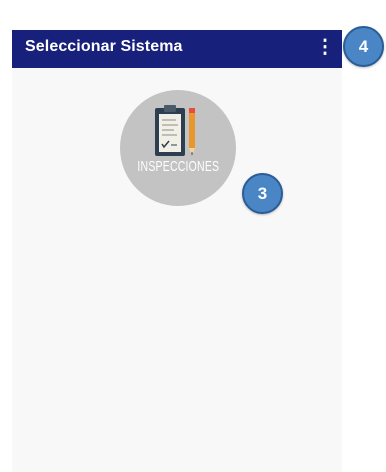  Describe the element at coordinates (262, 193) in the screenshot. I see `annotation-badge-3: 3` at that location.